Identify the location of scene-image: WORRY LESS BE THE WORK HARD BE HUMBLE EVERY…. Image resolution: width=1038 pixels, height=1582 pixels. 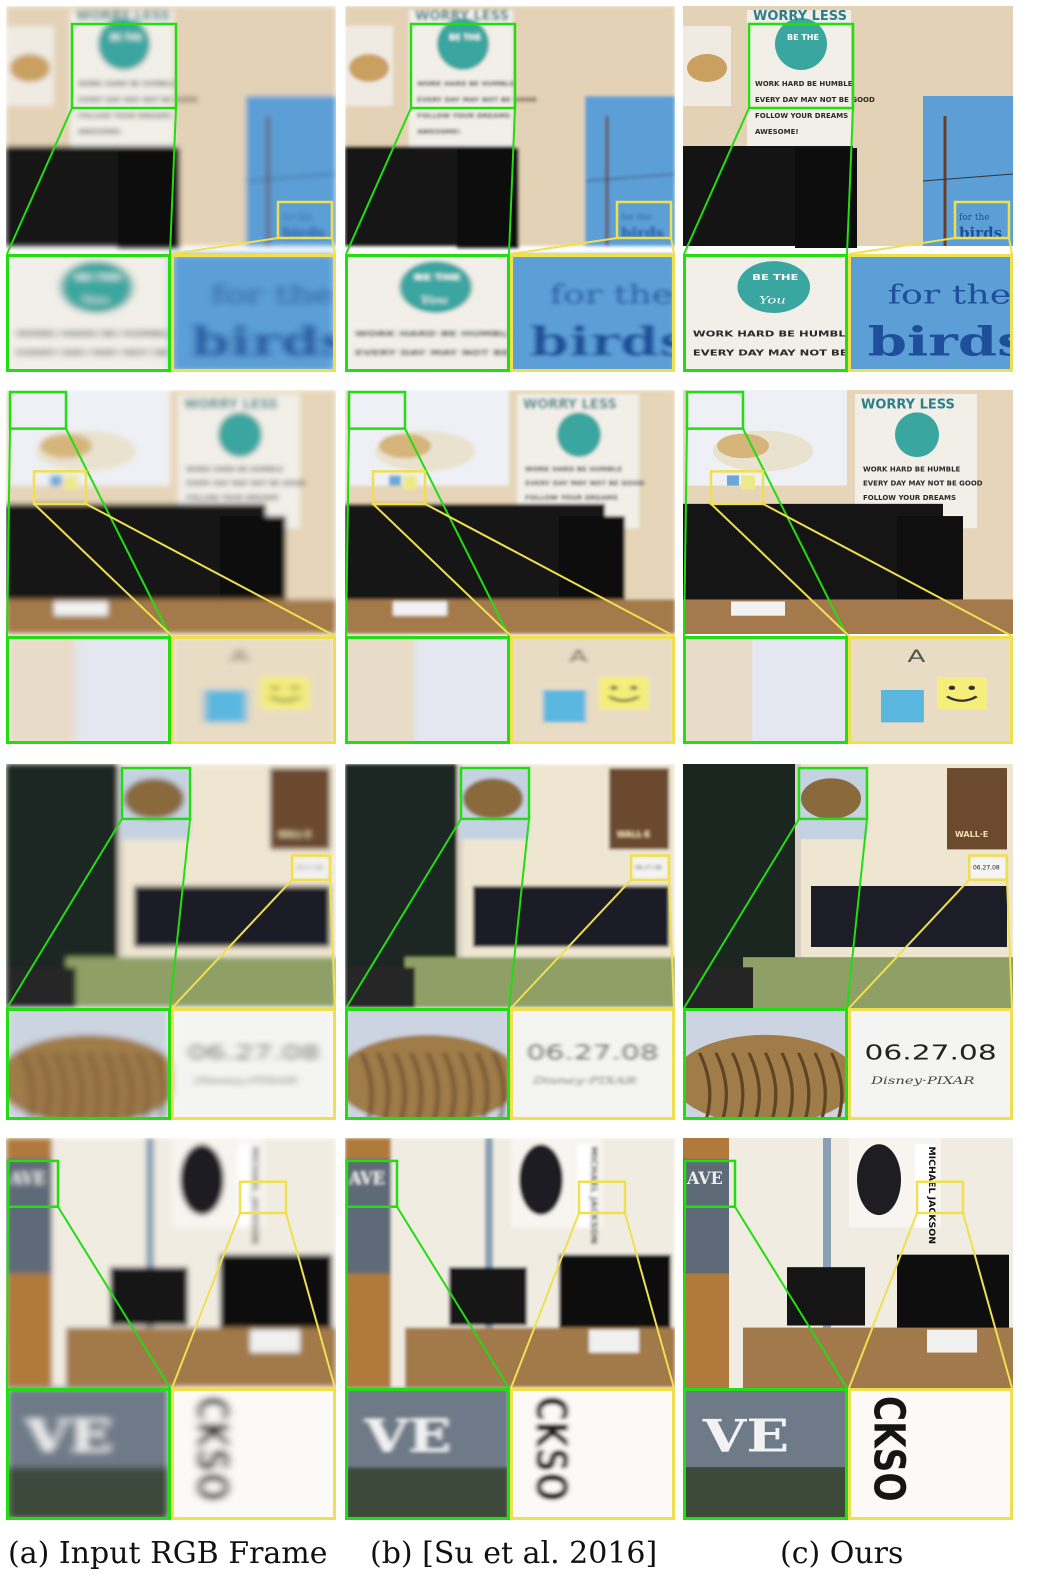
(171, 189).